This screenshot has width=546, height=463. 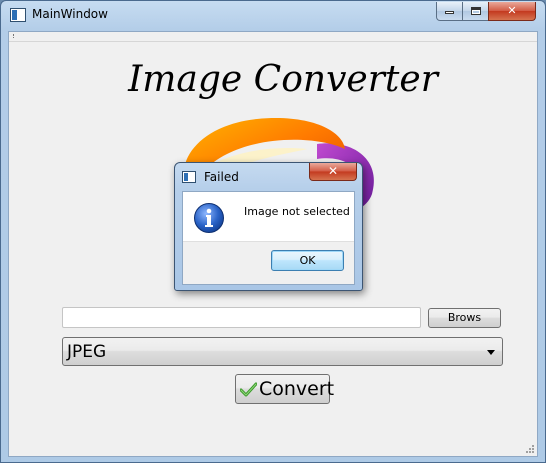 I want to click on dialog-body: Image not selected OK, so click(x=268, y=238).